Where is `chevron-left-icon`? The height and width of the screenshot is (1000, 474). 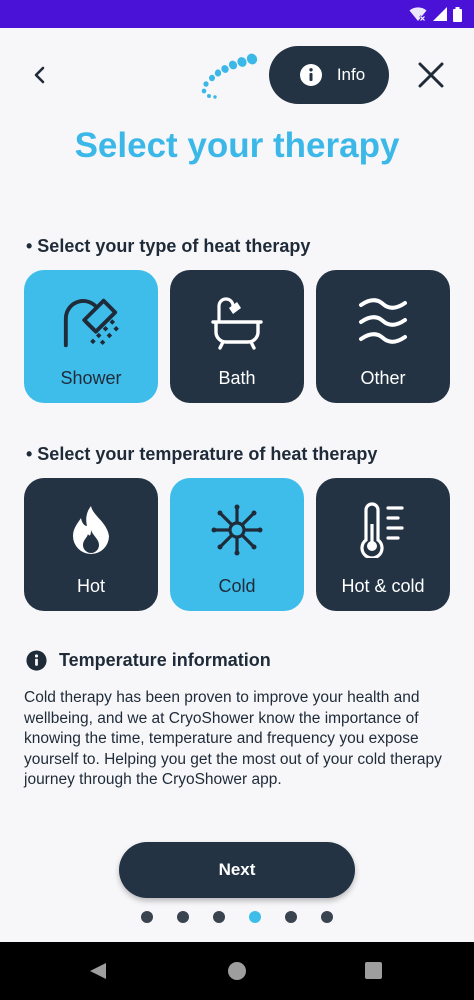 chevron-left-icon is located at coordinates (39, 75).